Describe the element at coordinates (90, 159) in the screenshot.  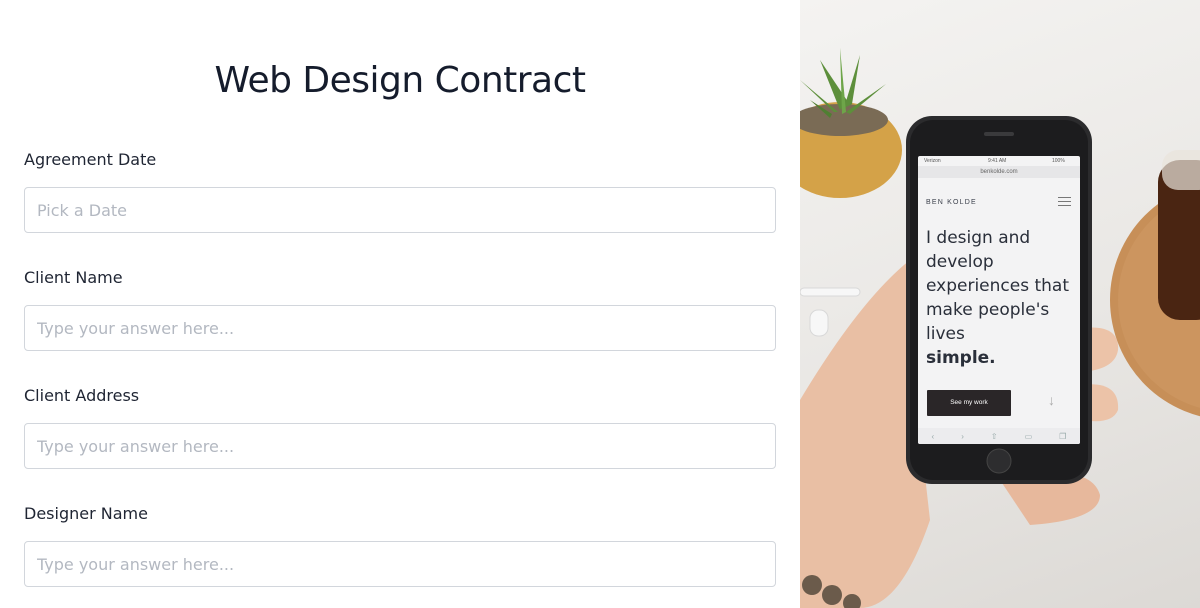
I see `agreement-date-label: Agreement Date` at that location.